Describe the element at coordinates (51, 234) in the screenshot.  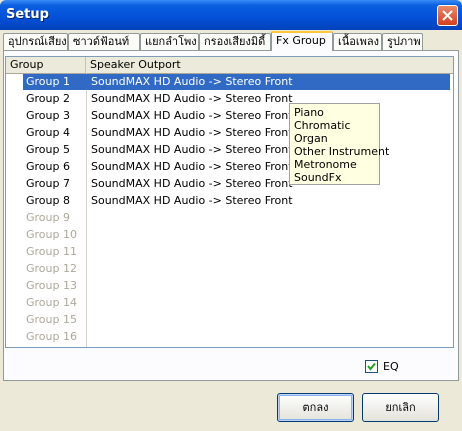
I see `group-cell: Group 10` at that location.